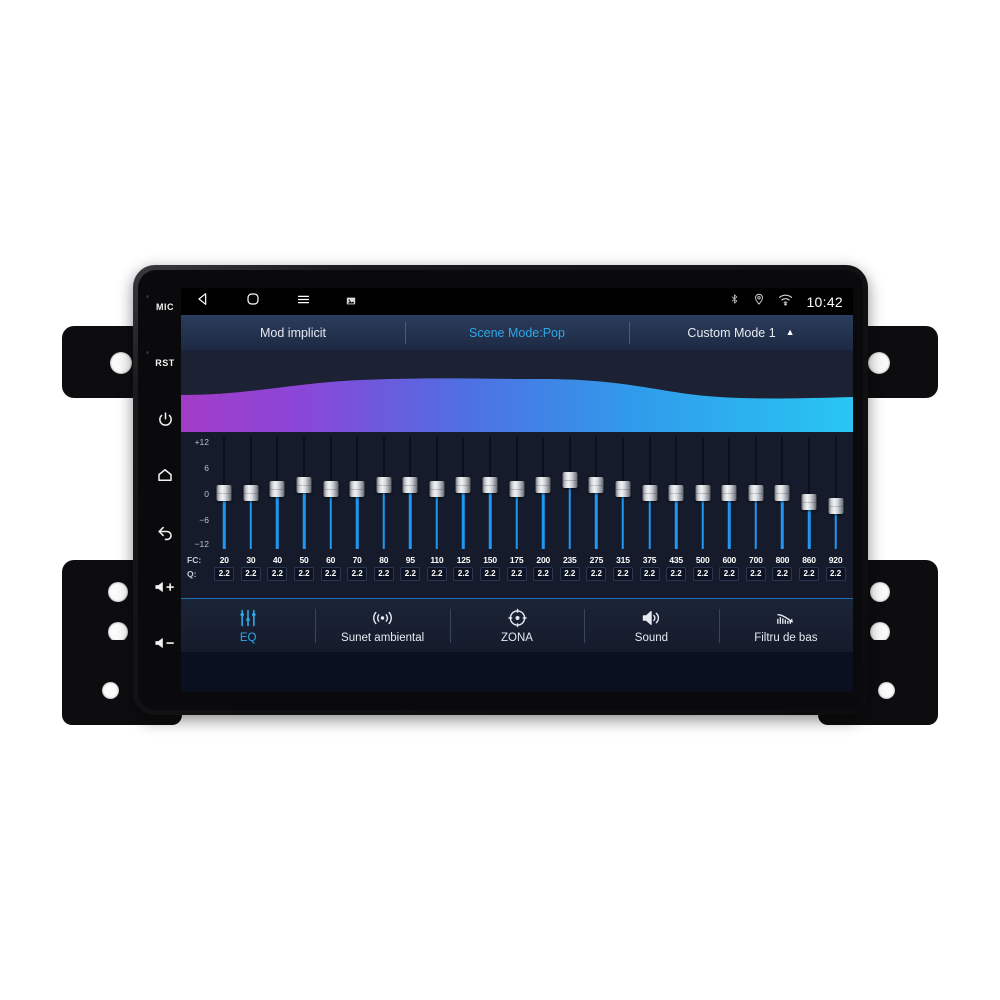 The width and height of the screenshot is (1000, 1000). I want to click on fc-value: 40, so click(277, 560).